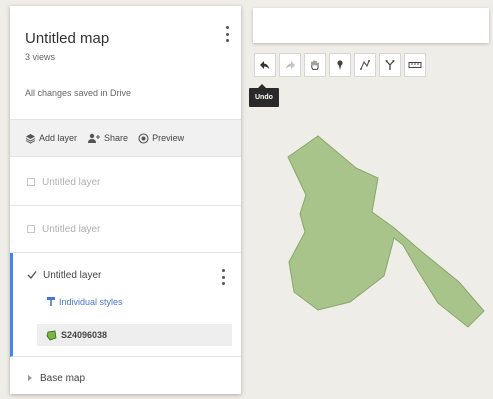 This screenshot has width=493, height=399. I want to click on panel-actions: Add layer Share Preview, so click(125, 138).